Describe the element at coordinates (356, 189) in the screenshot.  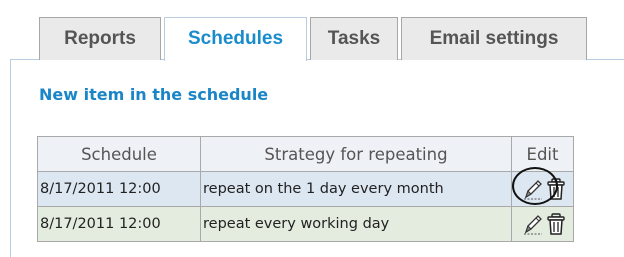
I see `strategy-cell: repeat on the 1 day every month` at that location.